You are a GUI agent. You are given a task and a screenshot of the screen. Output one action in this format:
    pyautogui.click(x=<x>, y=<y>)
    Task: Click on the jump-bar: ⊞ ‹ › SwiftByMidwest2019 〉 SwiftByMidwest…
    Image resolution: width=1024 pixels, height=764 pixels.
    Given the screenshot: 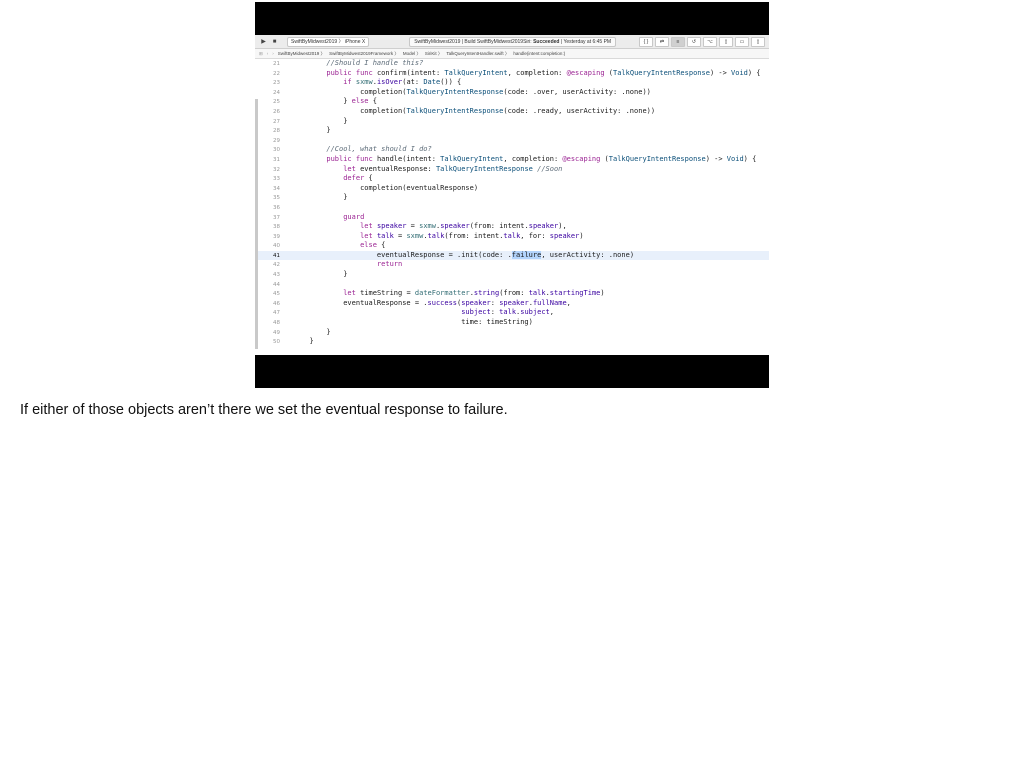 What is the action you would take?
    pyautogui.click(x=512, y=54)
    